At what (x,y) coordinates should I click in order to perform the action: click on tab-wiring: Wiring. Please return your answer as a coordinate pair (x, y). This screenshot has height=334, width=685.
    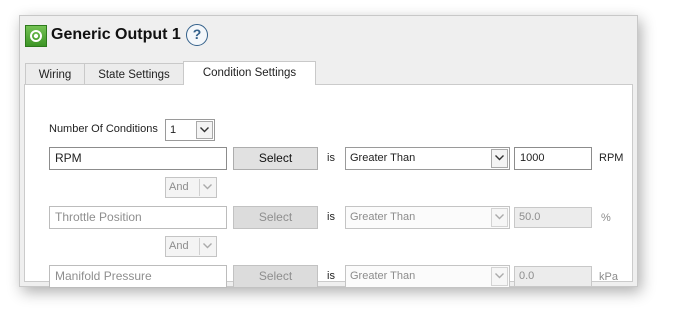
    Looking at the image, I should click on (55, 74).